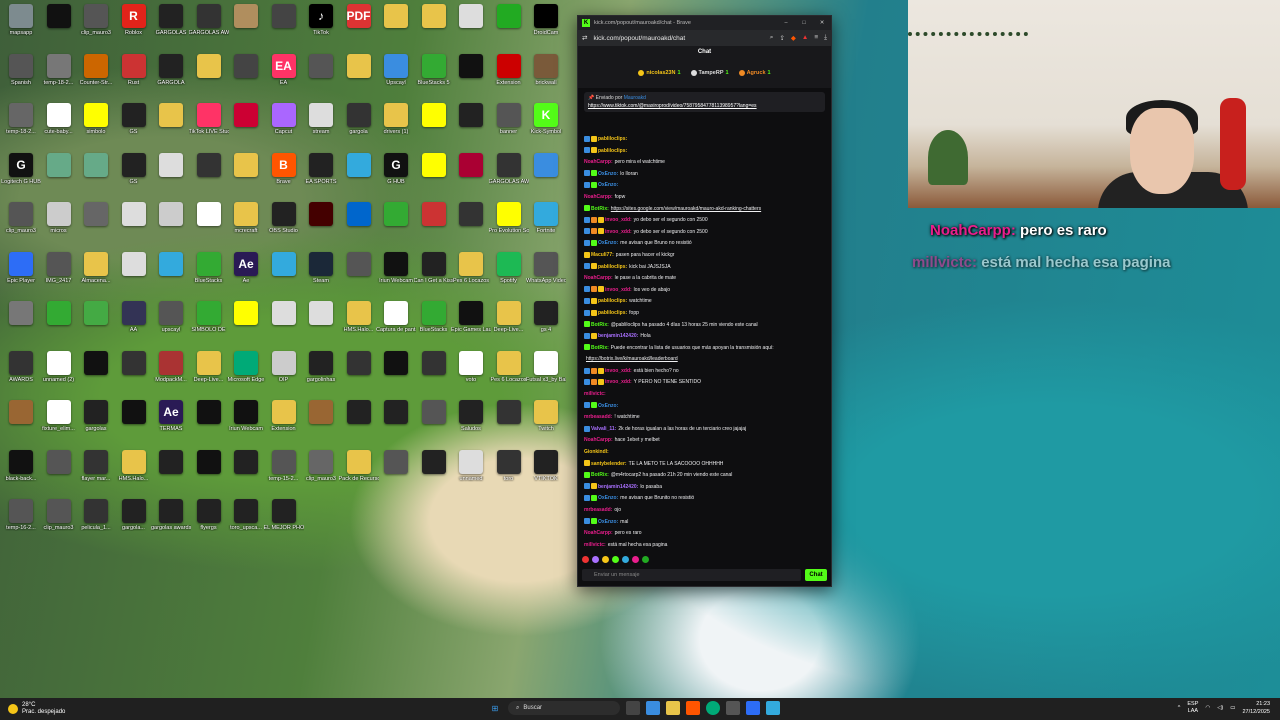 Image resolution: width=1280 pixels, height=720 pixels. Describe the element at coordinates (471, 267) in the screenshot. I see `desktop-icon: Pes 6 Locazos` at that location.